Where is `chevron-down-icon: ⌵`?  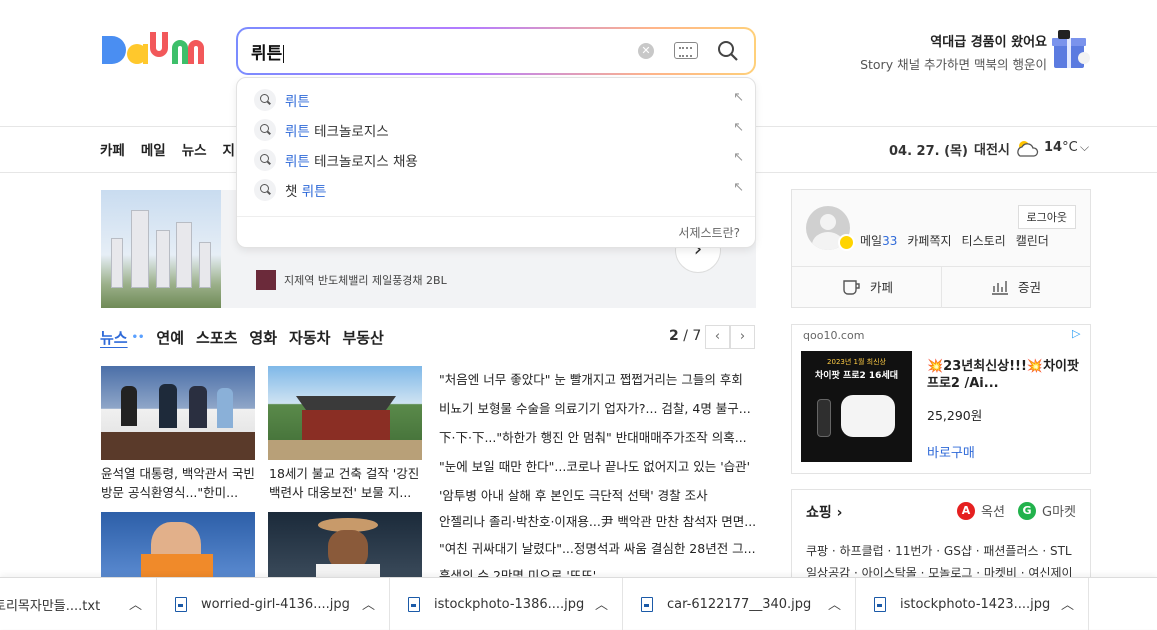
chevron-down-icon: ⌵ is located at coordinates (1084, 147).